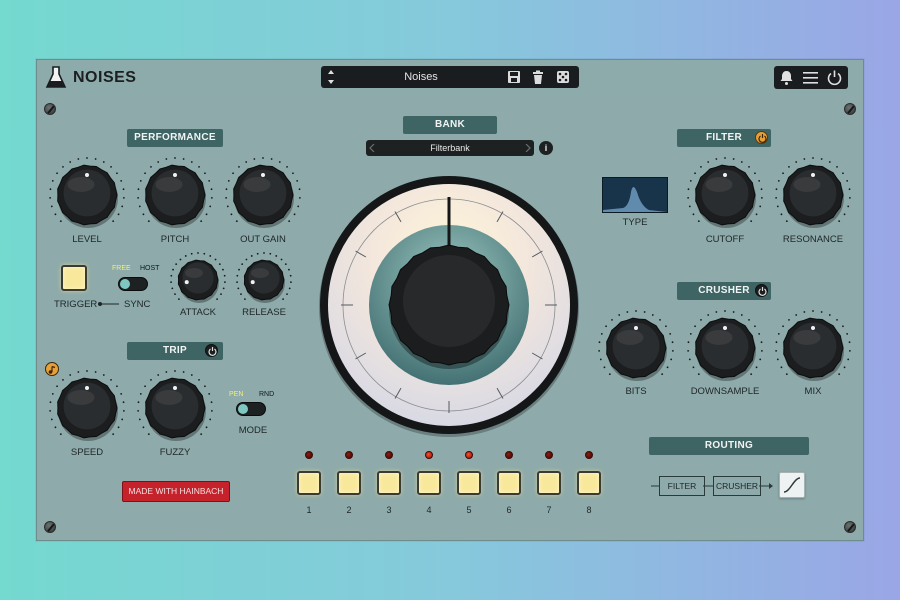 This screenshot has width=900, height=600. I want to click on filter-curve-icon, so click(635, 199).